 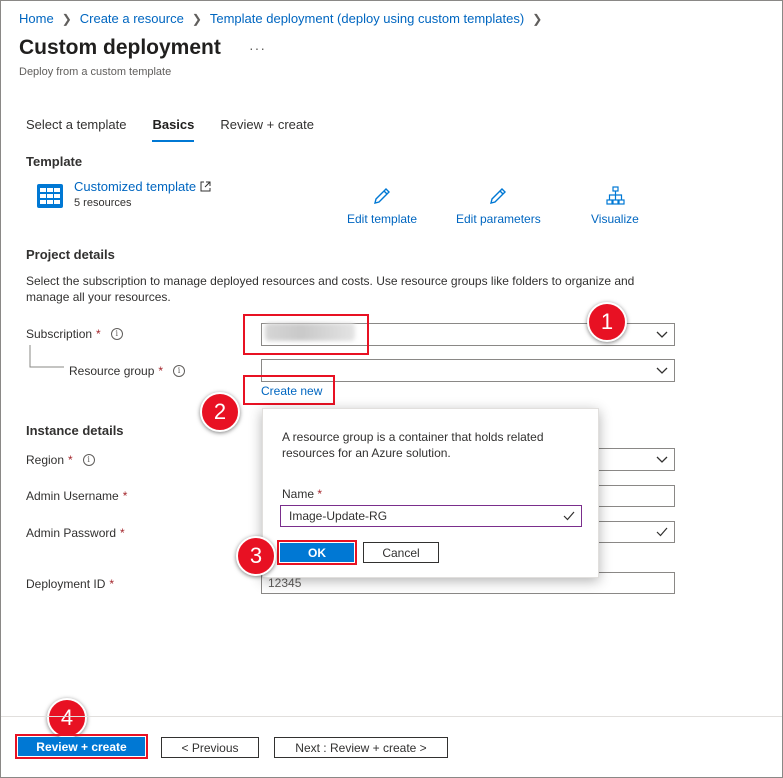 I want to click on callout-badge-2: 2, so click(x=220, y=412).